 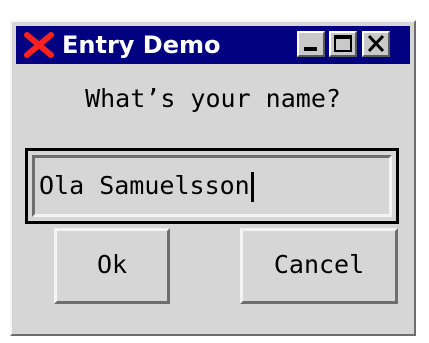 I want to click on close-icon, so click(x=376, y=43).